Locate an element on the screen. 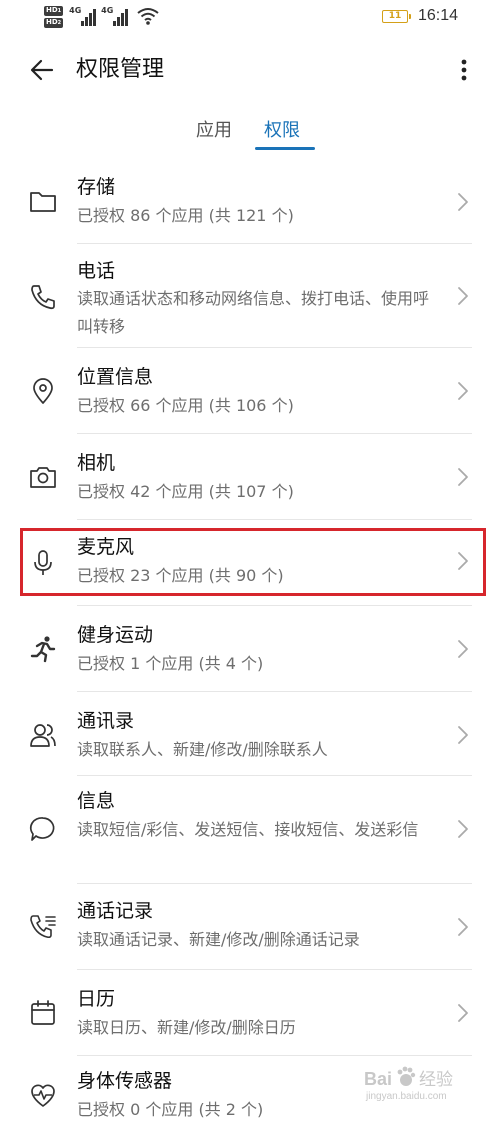  permission-description: 读取日历、新建/修改/删除日历 is located at coordinates (186, 1027).